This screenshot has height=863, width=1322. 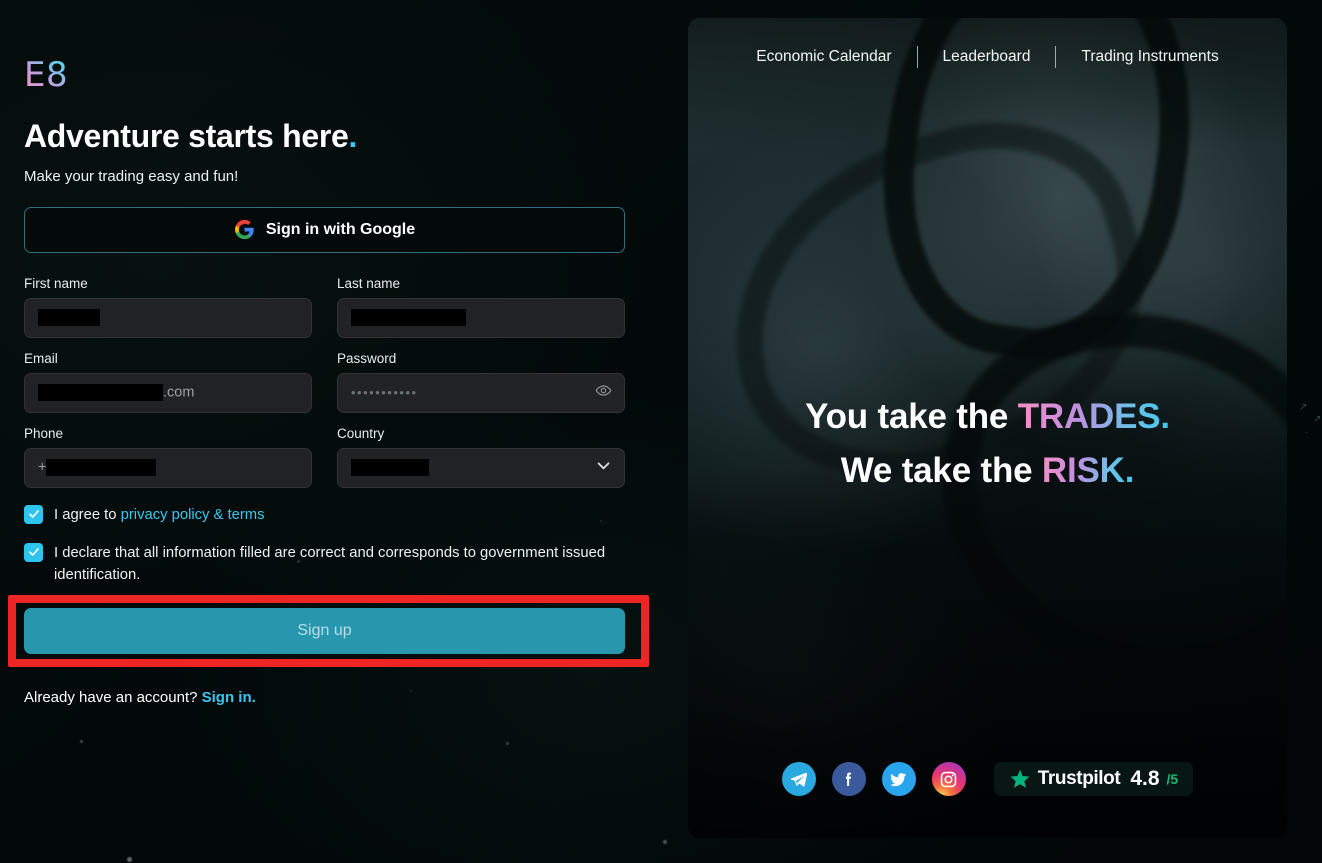 I want to click on trustpilot-badge: Trustpilot 4.8 /5, so click(x=1093, y=779).